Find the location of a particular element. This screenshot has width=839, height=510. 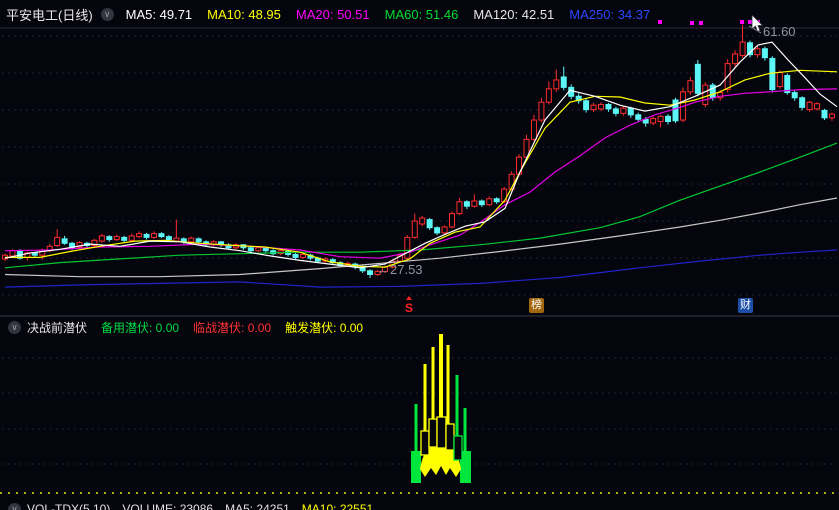

ma-legend-item-4: MA120: 42.51 is located at coordinates (514, 14).